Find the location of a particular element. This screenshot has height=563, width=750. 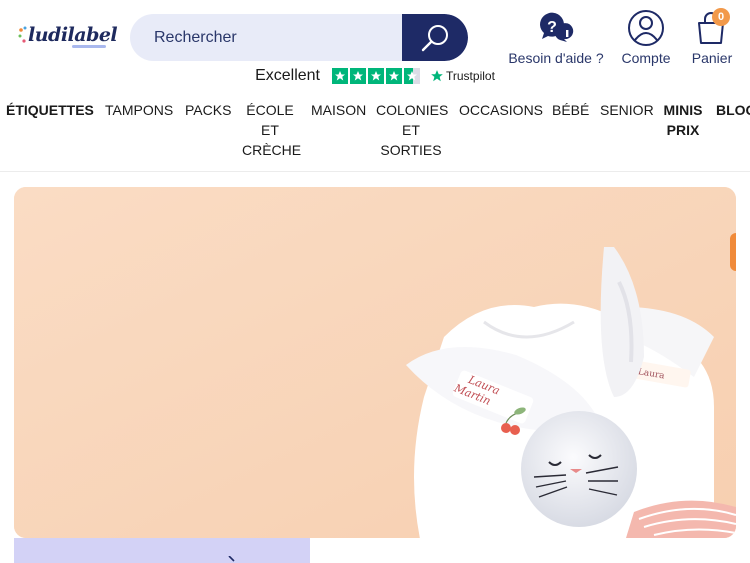

account-icon-box is located at coordinates (646, 28).